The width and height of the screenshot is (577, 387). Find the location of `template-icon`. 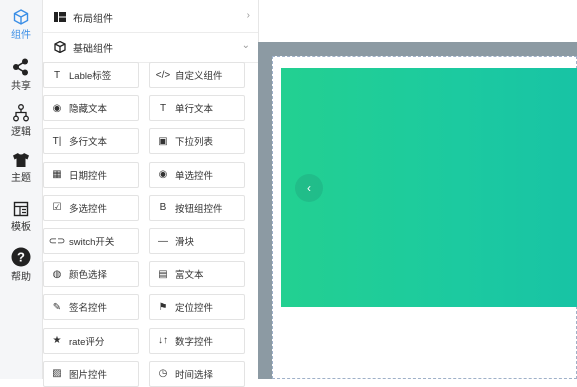

template-icon is located at coordinates (21, 209).